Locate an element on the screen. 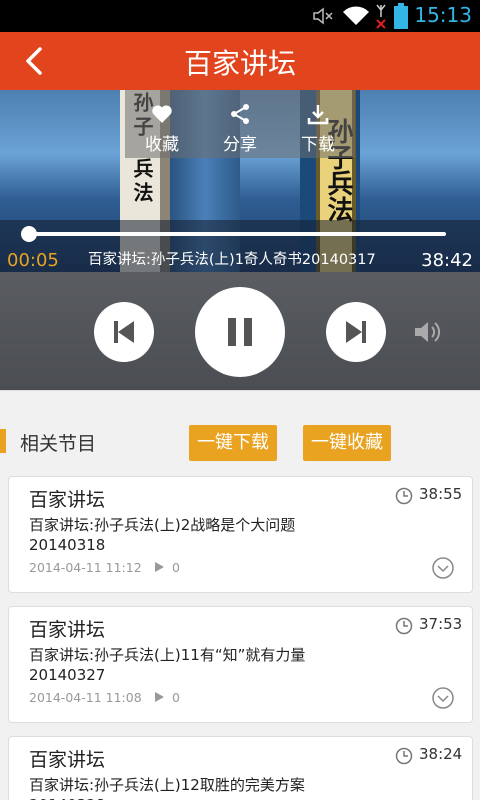  share-icon is located at coordinates (240, 114).